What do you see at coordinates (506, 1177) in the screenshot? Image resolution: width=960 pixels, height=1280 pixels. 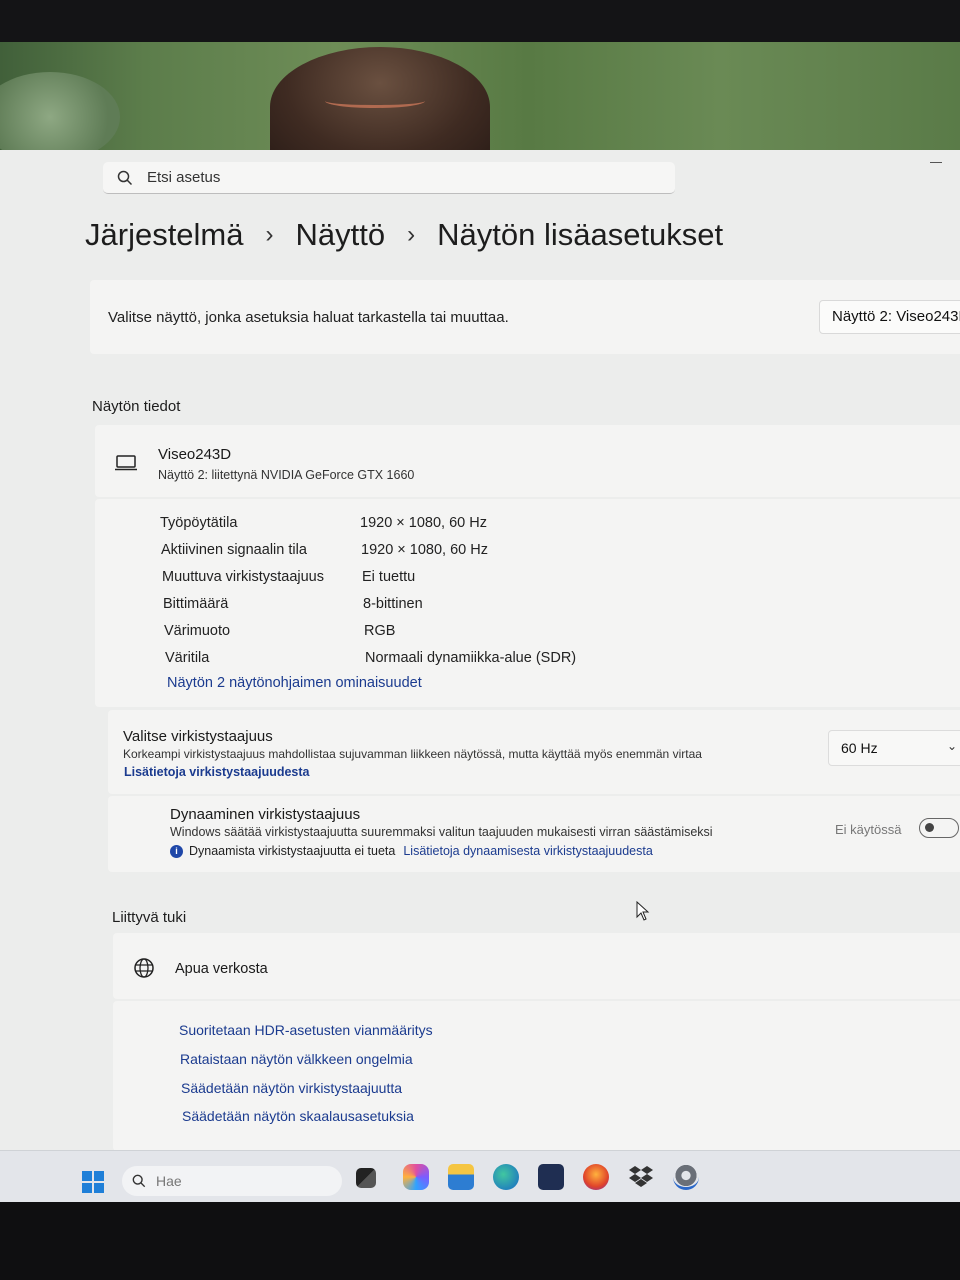 I see `edge-icon` at bounding box center [506, 1177].